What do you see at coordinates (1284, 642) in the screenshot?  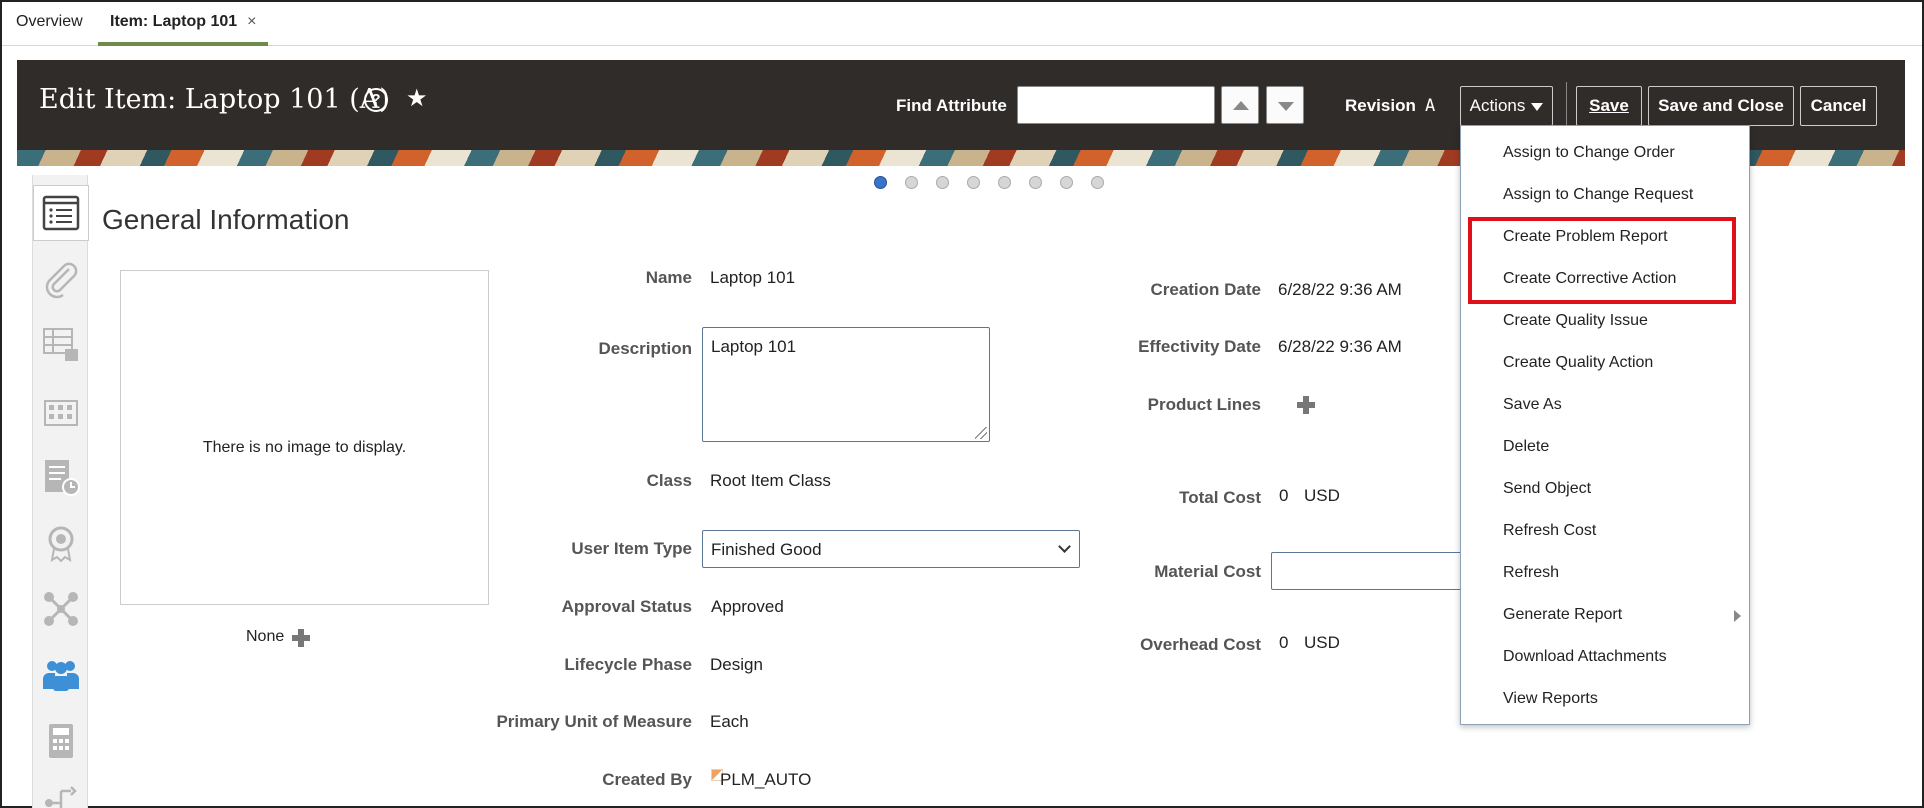 I see `overhead-cost-value: 0` at bounding box center [1284, 642].